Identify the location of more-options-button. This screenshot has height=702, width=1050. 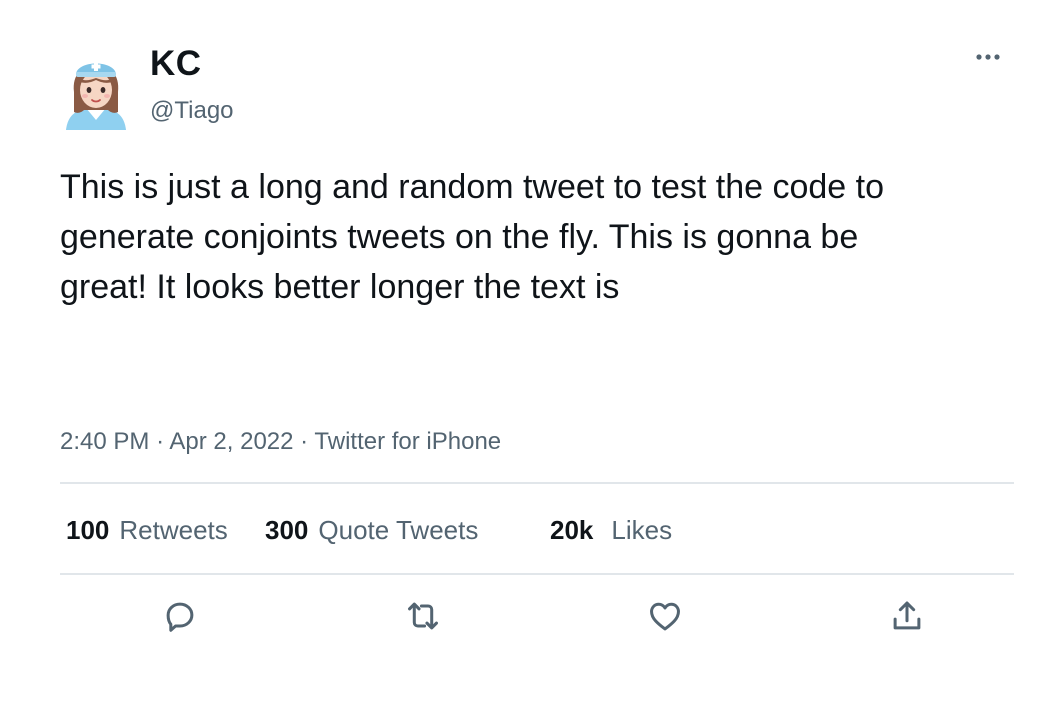
(988, 57).